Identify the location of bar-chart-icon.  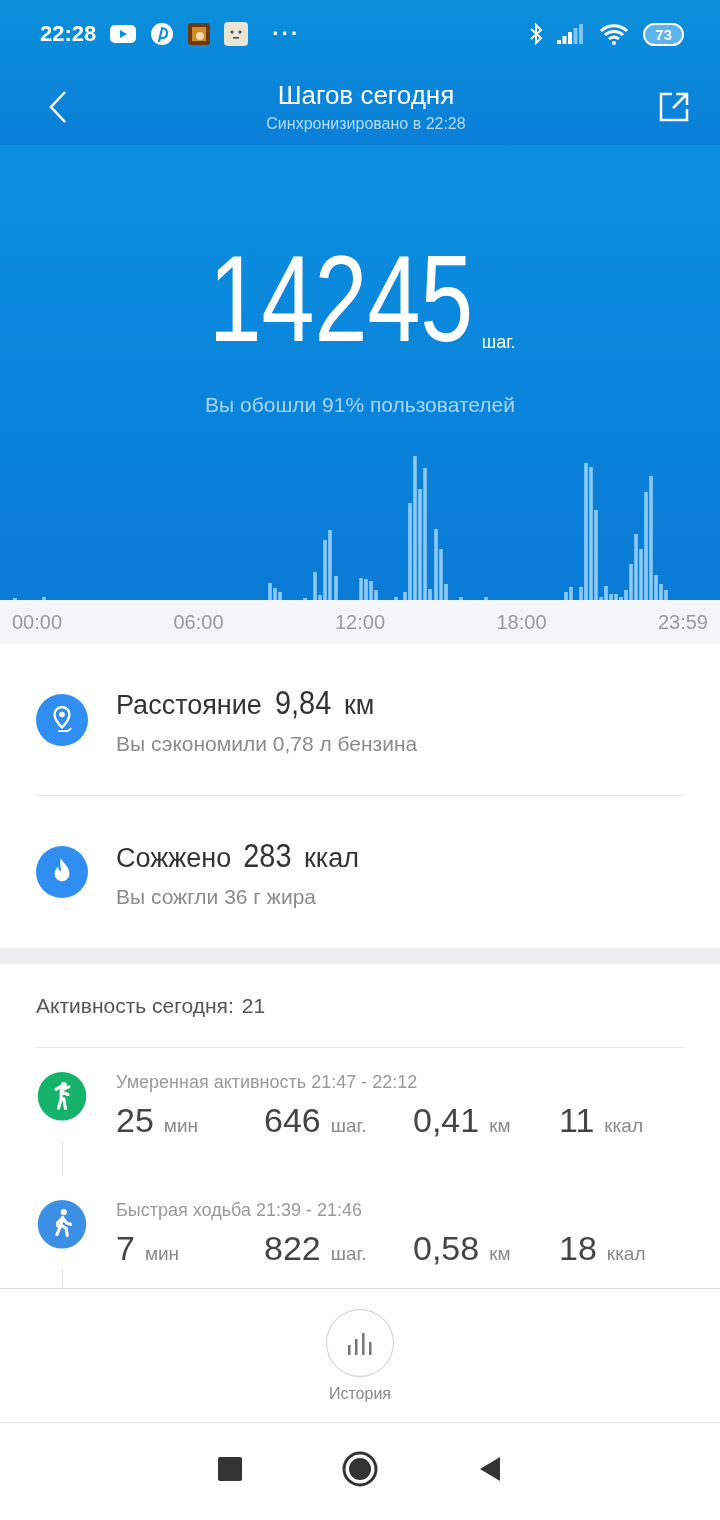
(360, 1342).